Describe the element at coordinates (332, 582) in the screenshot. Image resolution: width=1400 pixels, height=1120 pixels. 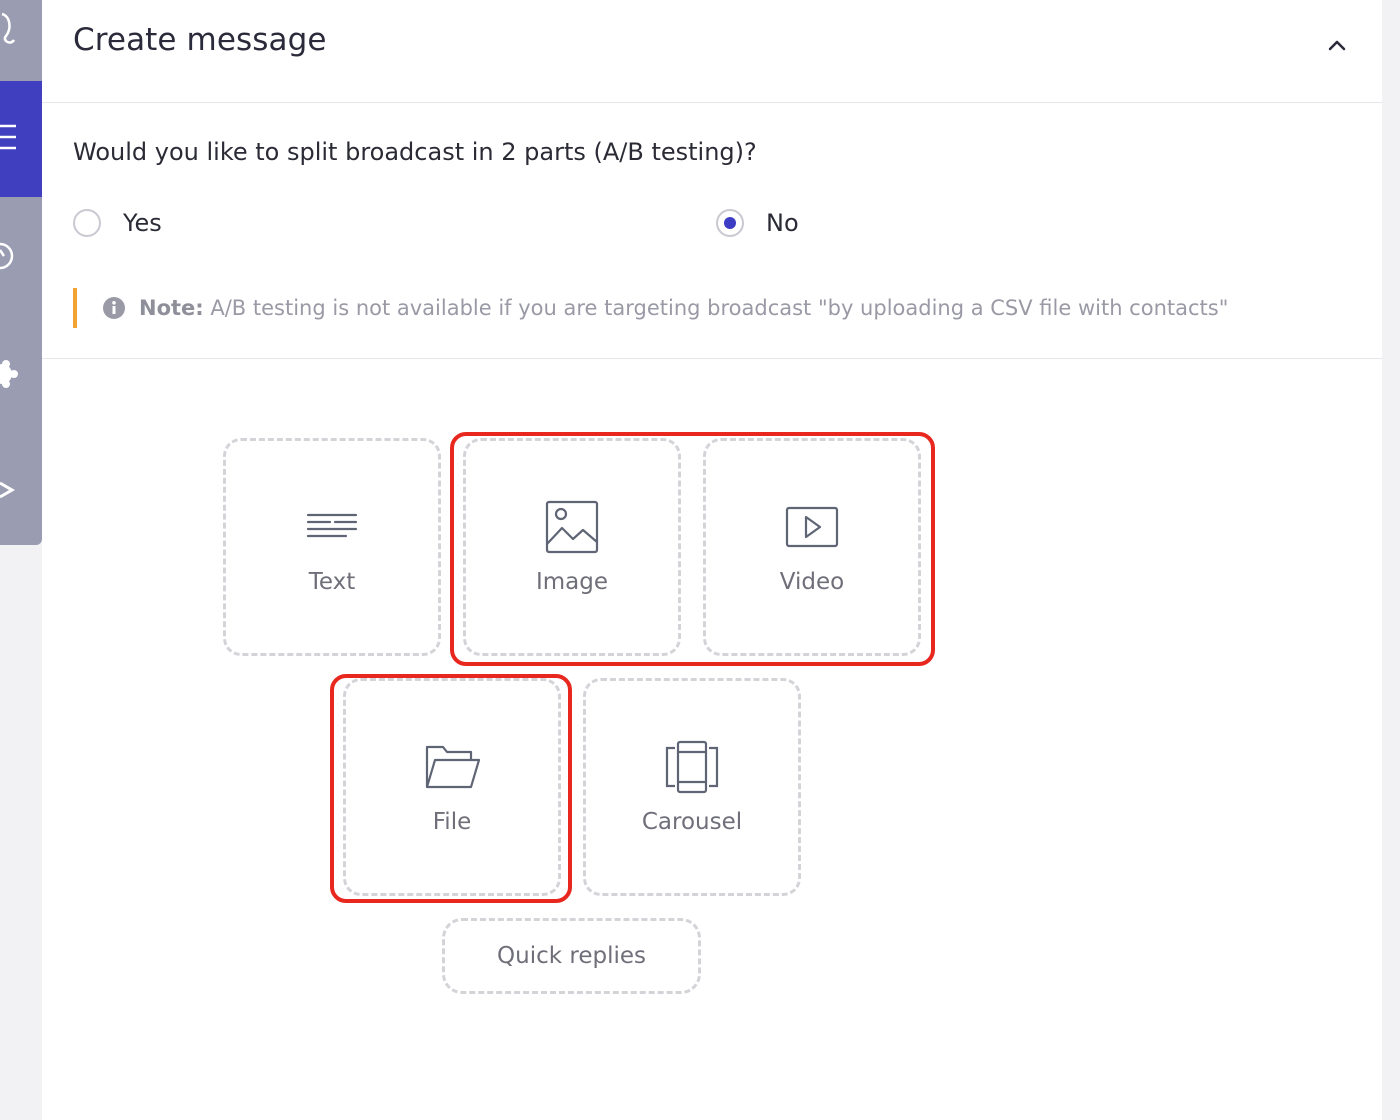
I see `tile-label: Text` at that location.